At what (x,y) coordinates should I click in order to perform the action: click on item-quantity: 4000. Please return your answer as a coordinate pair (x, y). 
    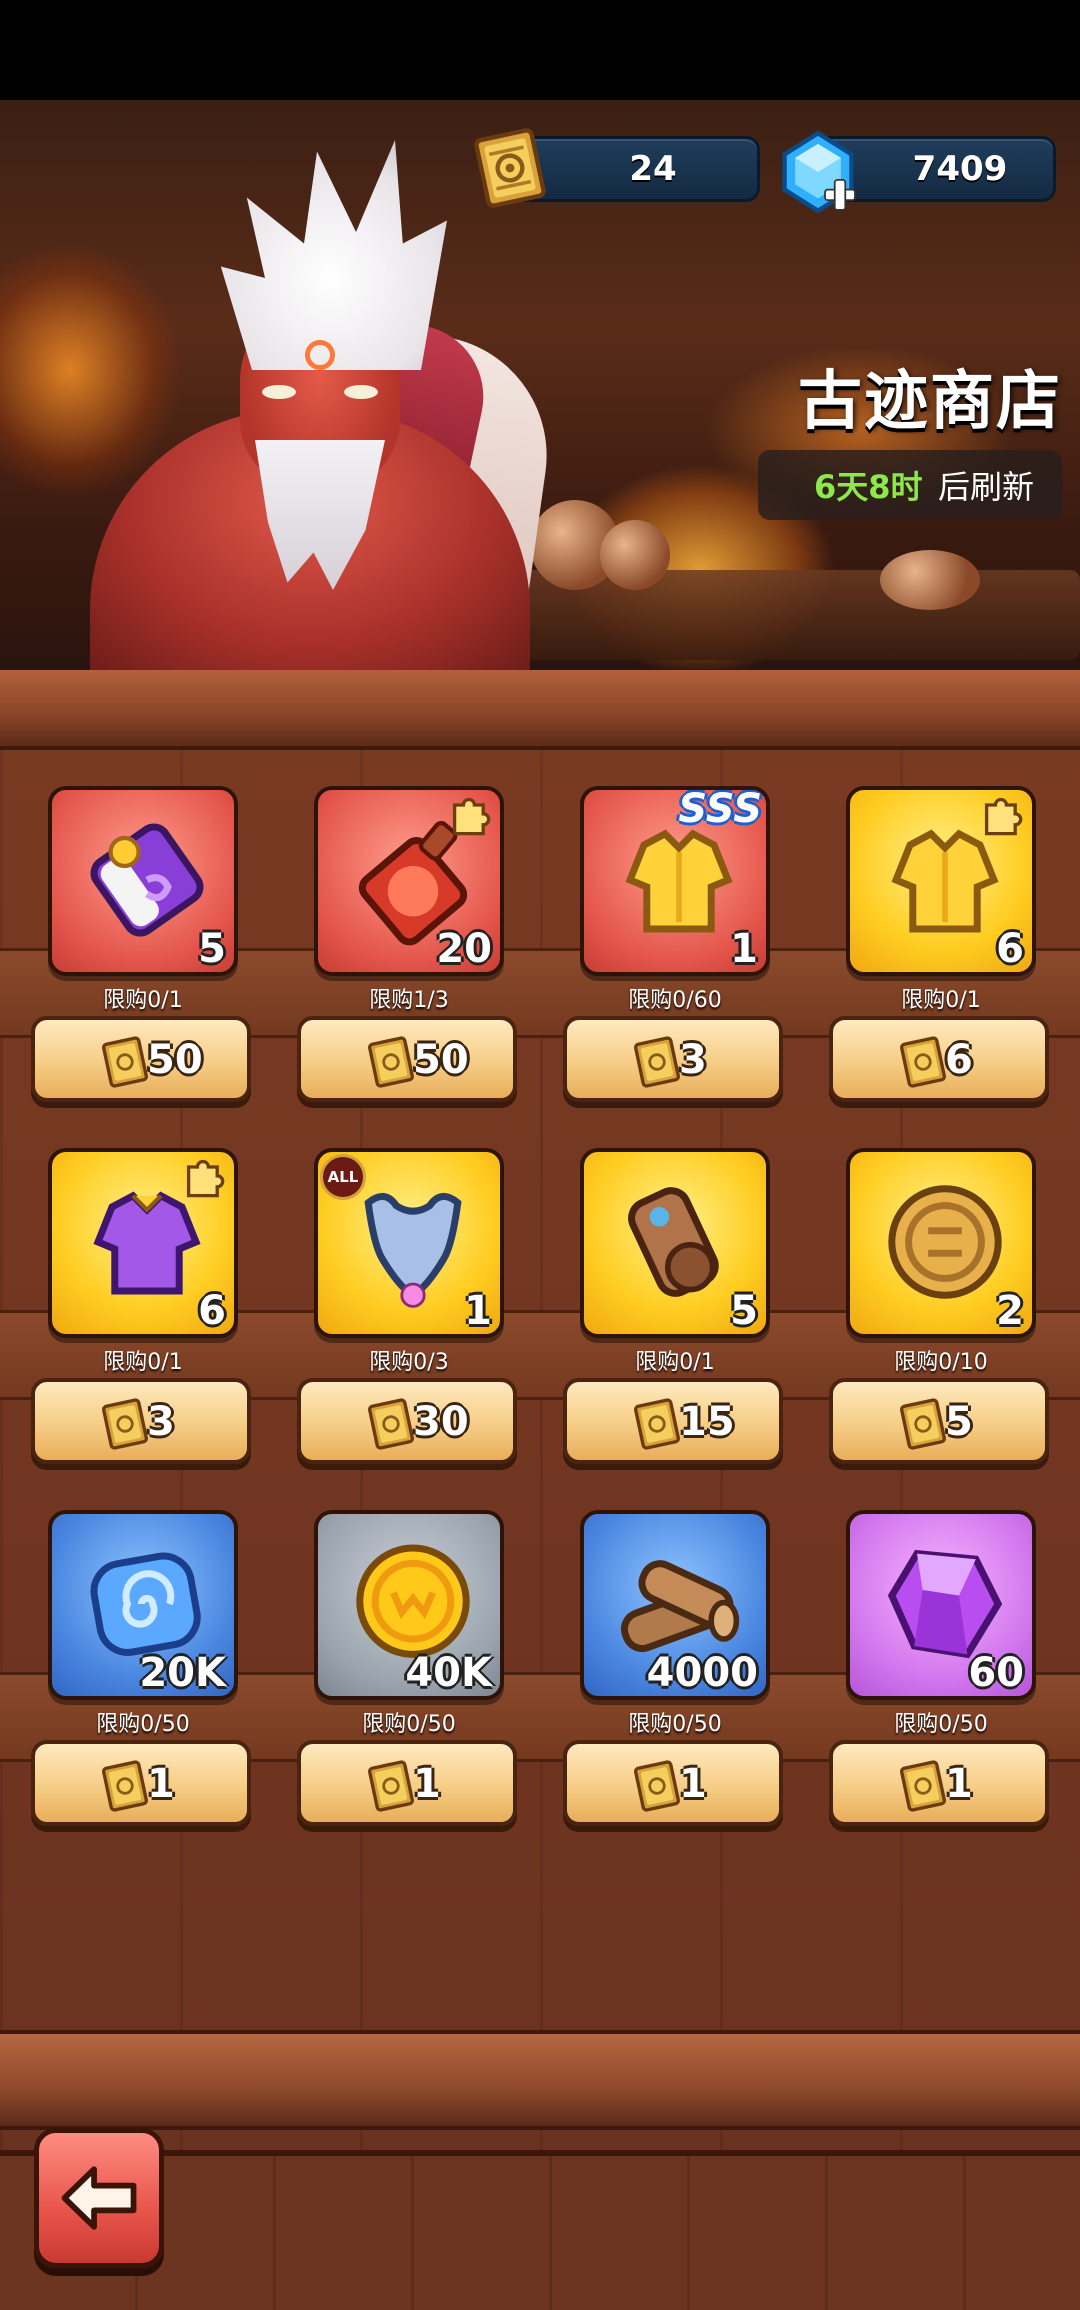
    Looking at the image, I should click on (702, 1673).